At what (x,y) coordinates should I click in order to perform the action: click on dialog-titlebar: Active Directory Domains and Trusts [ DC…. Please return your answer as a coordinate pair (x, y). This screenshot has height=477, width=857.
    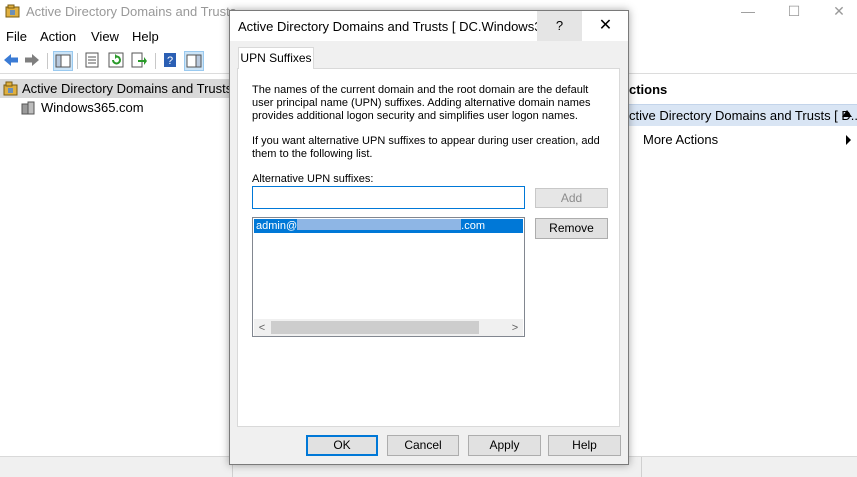
    Looking at the image, I should click on (429, 26).